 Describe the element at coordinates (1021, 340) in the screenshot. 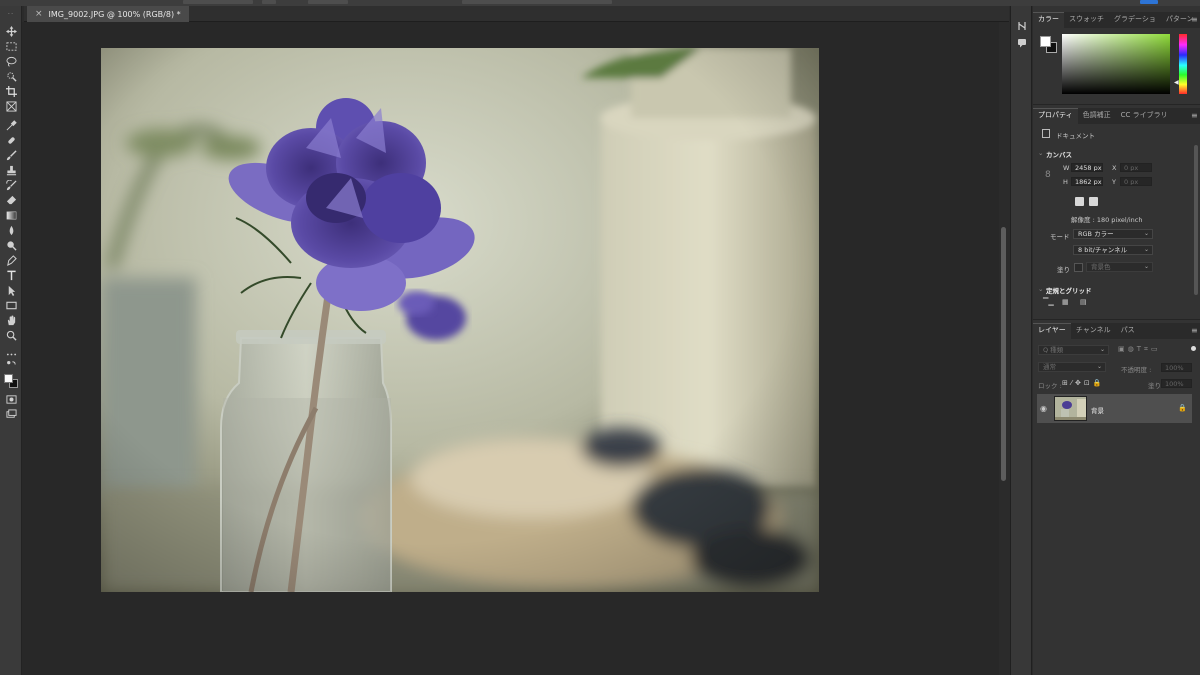

I see `collapsed-panels-dock` at that location.